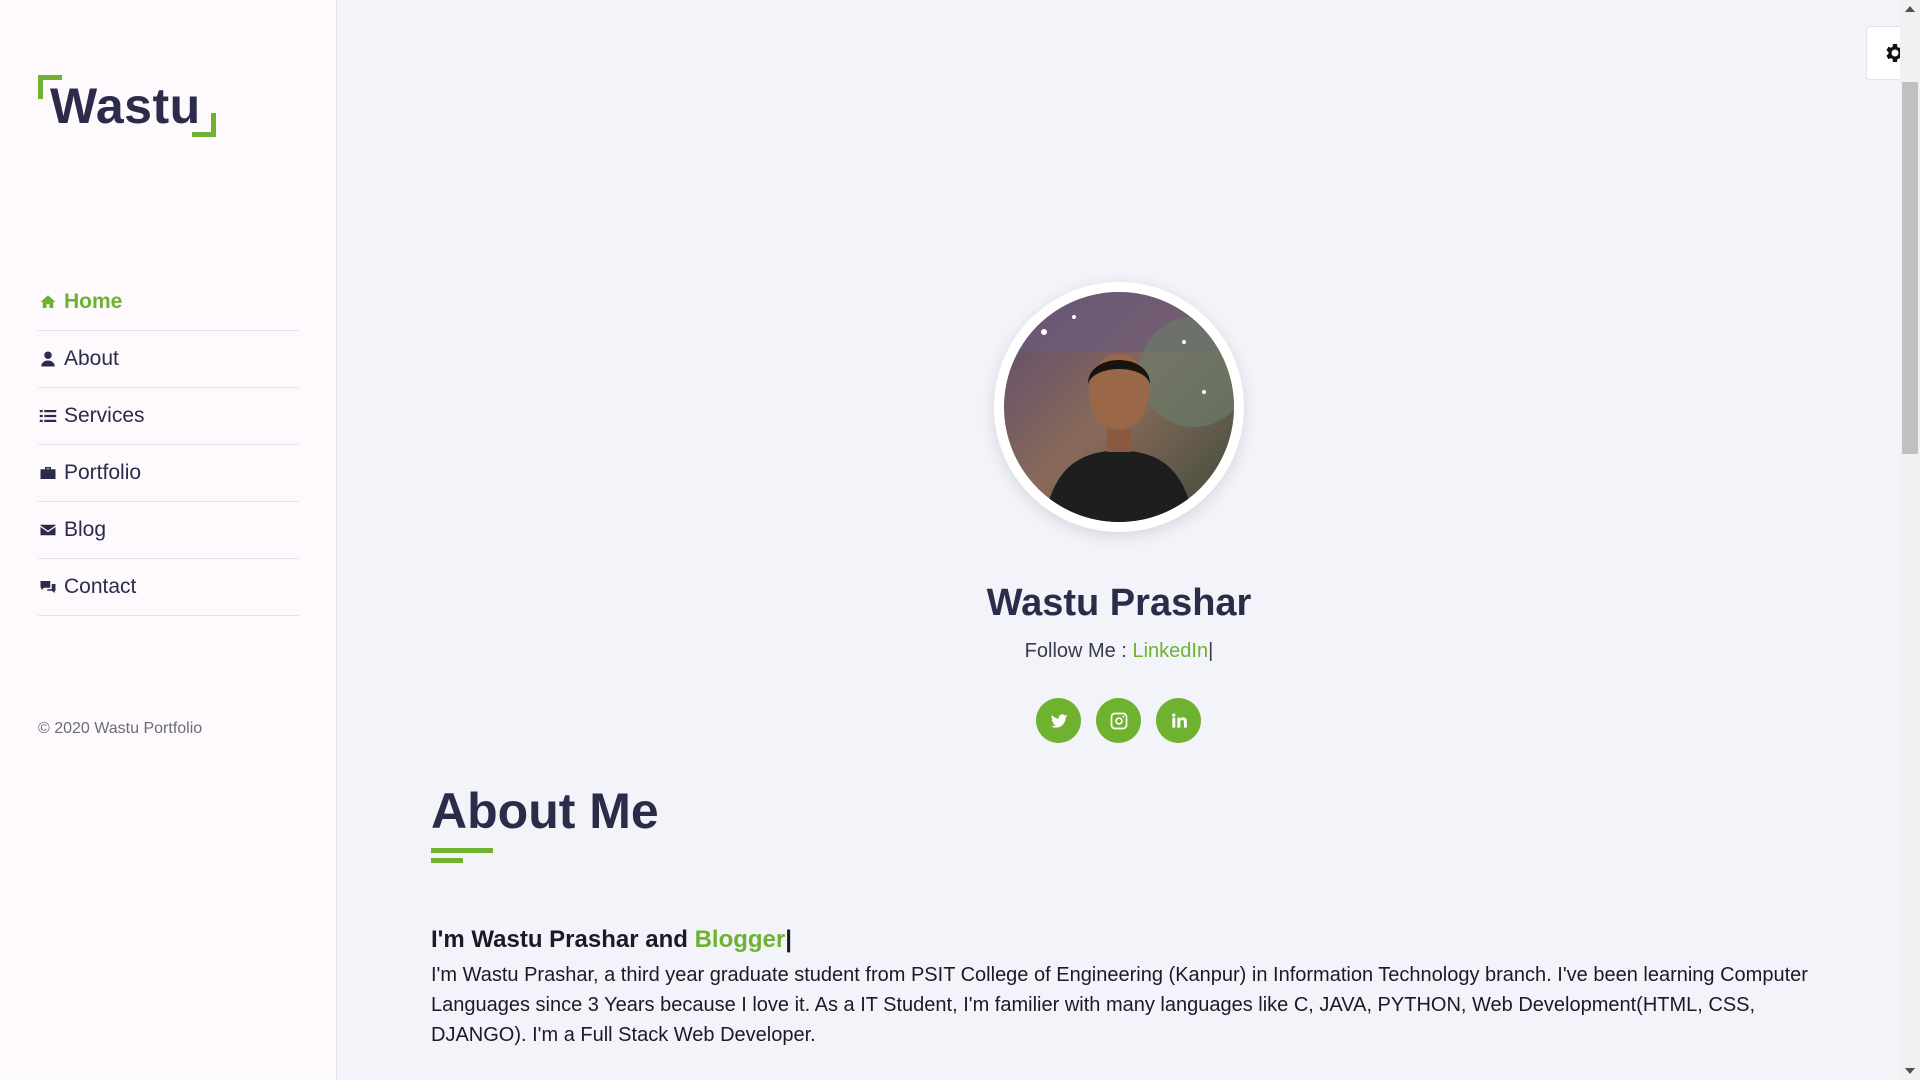  What do you see at coordinates (85, 529) in the screenshot?
I see `nav-item-label: Blog` at bounding box center [85, 529].